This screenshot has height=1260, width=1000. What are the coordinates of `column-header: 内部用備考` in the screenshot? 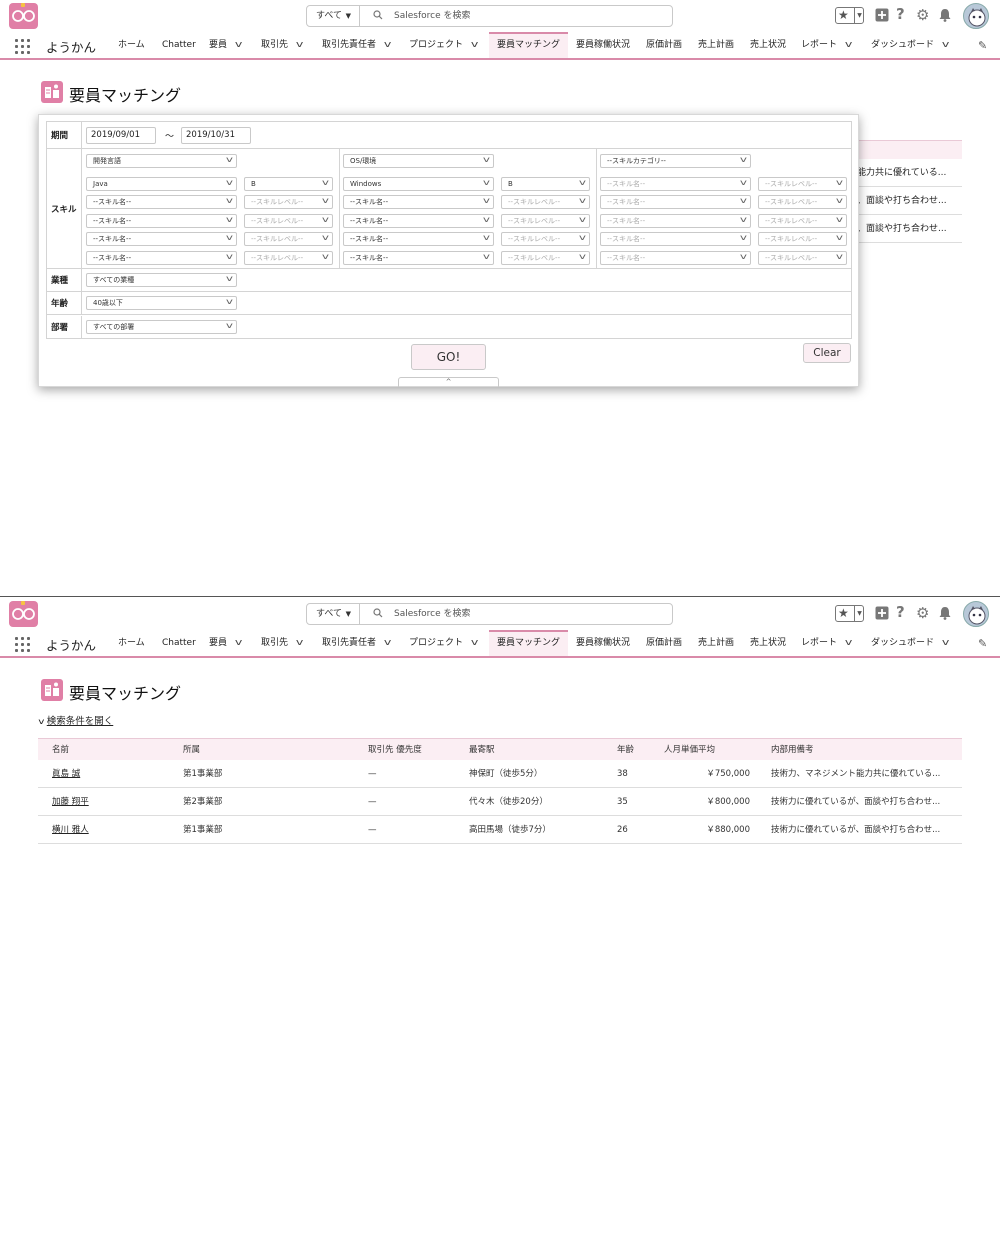 It's located at (792, 750).